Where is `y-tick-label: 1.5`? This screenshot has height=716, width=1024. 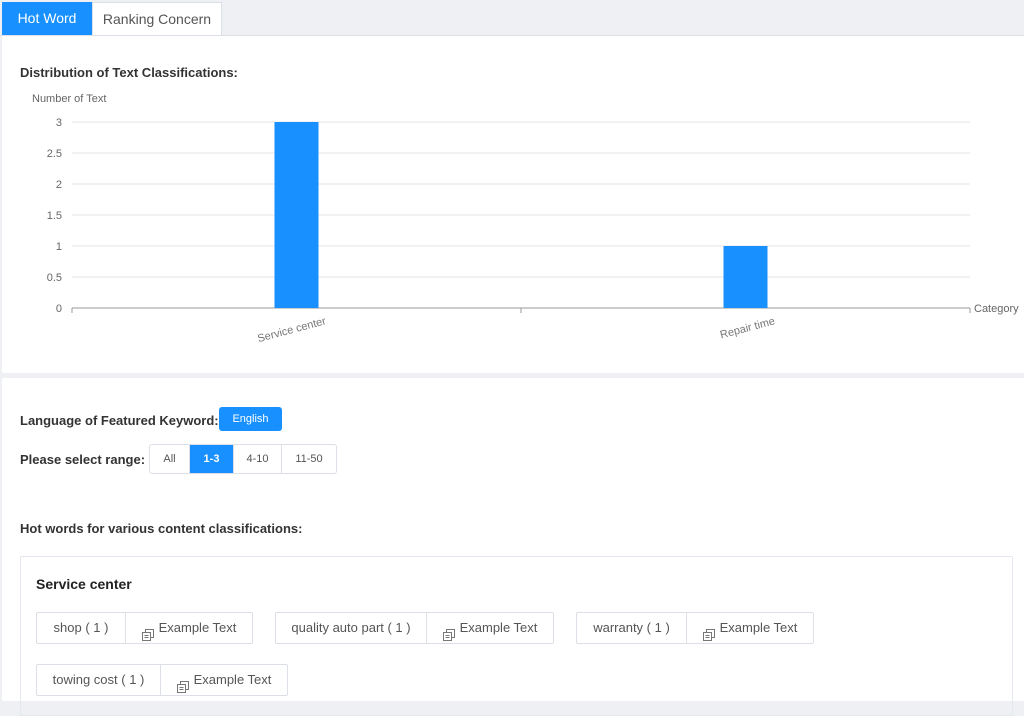
y-tick-label: 1.5 is located at coordinates (54, 216).